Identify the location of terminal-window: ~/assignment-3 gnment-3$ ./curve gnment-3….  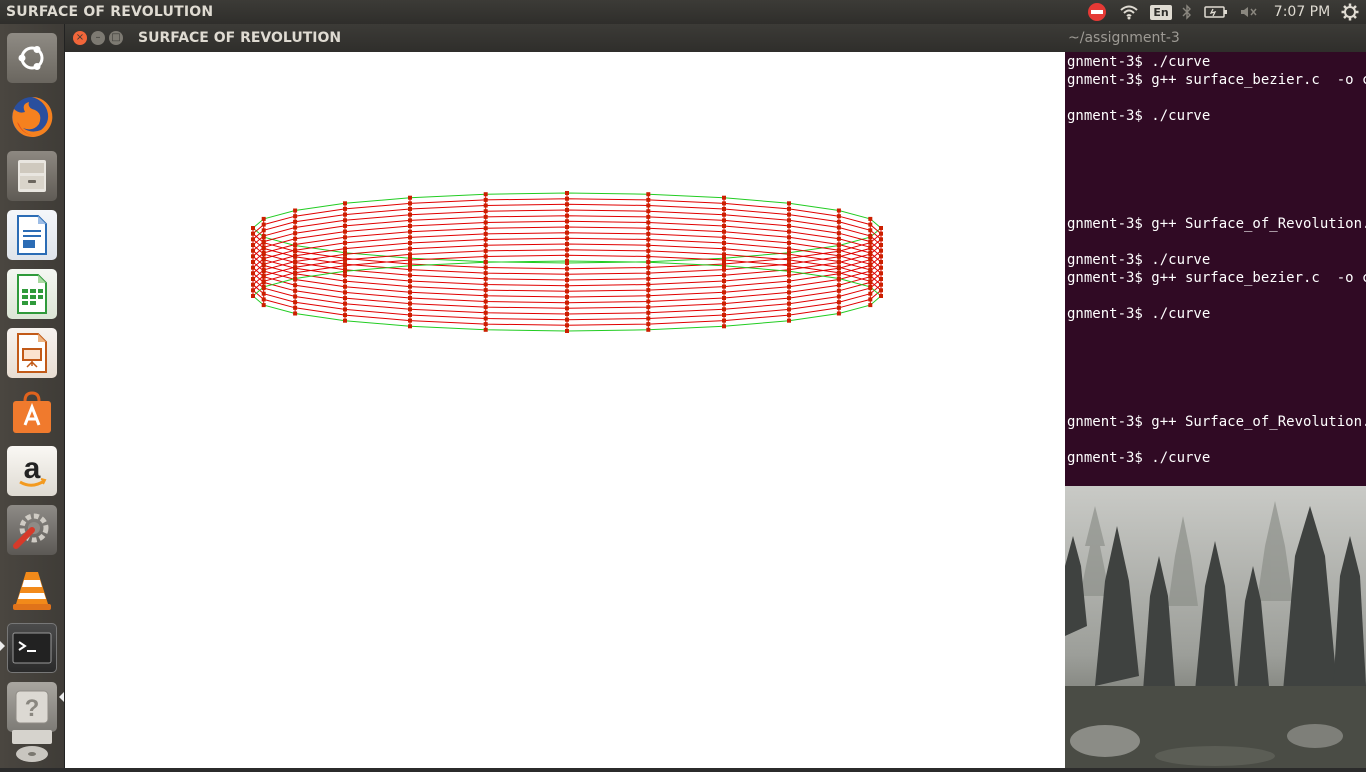
(1215, 255).